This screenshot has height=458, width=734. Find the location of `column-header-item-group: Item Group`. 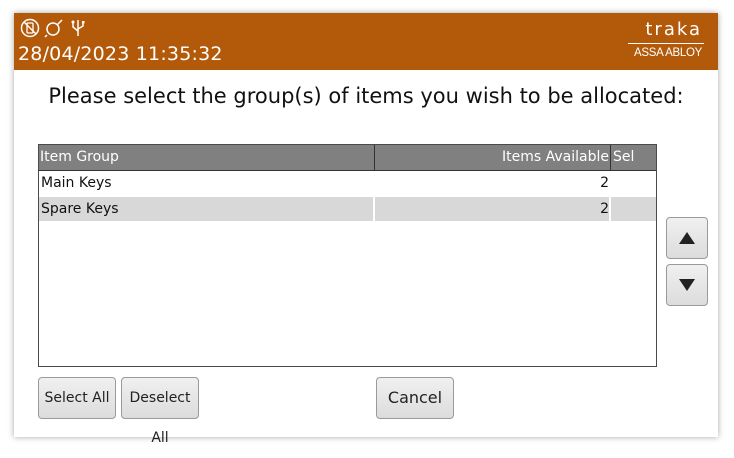

column-header-item-group: Item Group is located at coordinates (207, 157).